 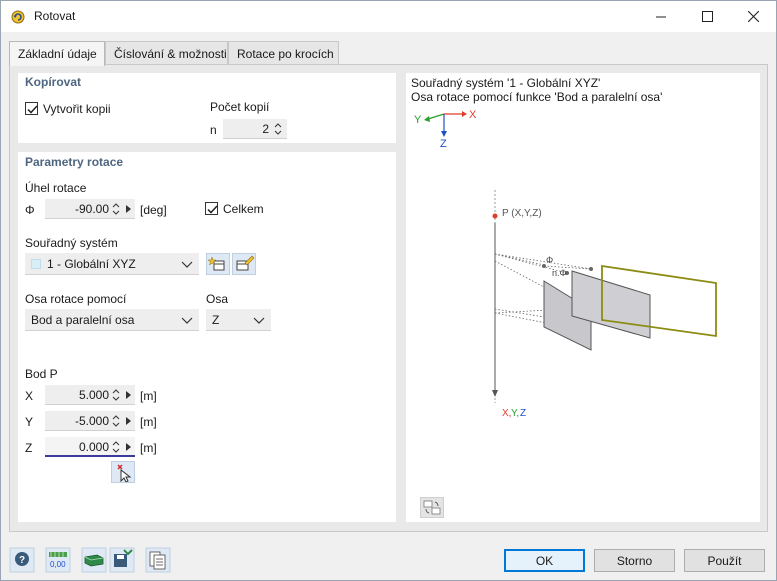 I want to click on angle-stepper: -90.00, so click(x=90, y=209).